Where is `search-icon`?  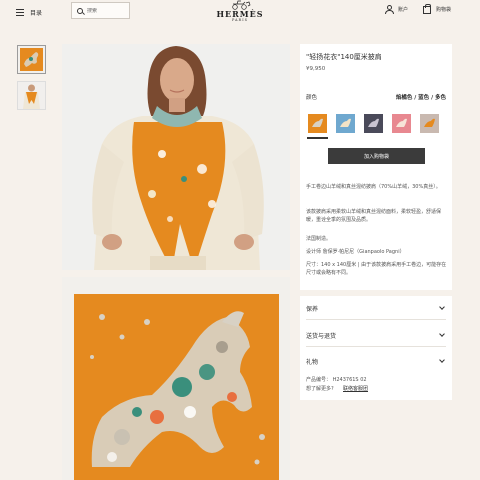 search-icon is located at coordinates (80, 10).